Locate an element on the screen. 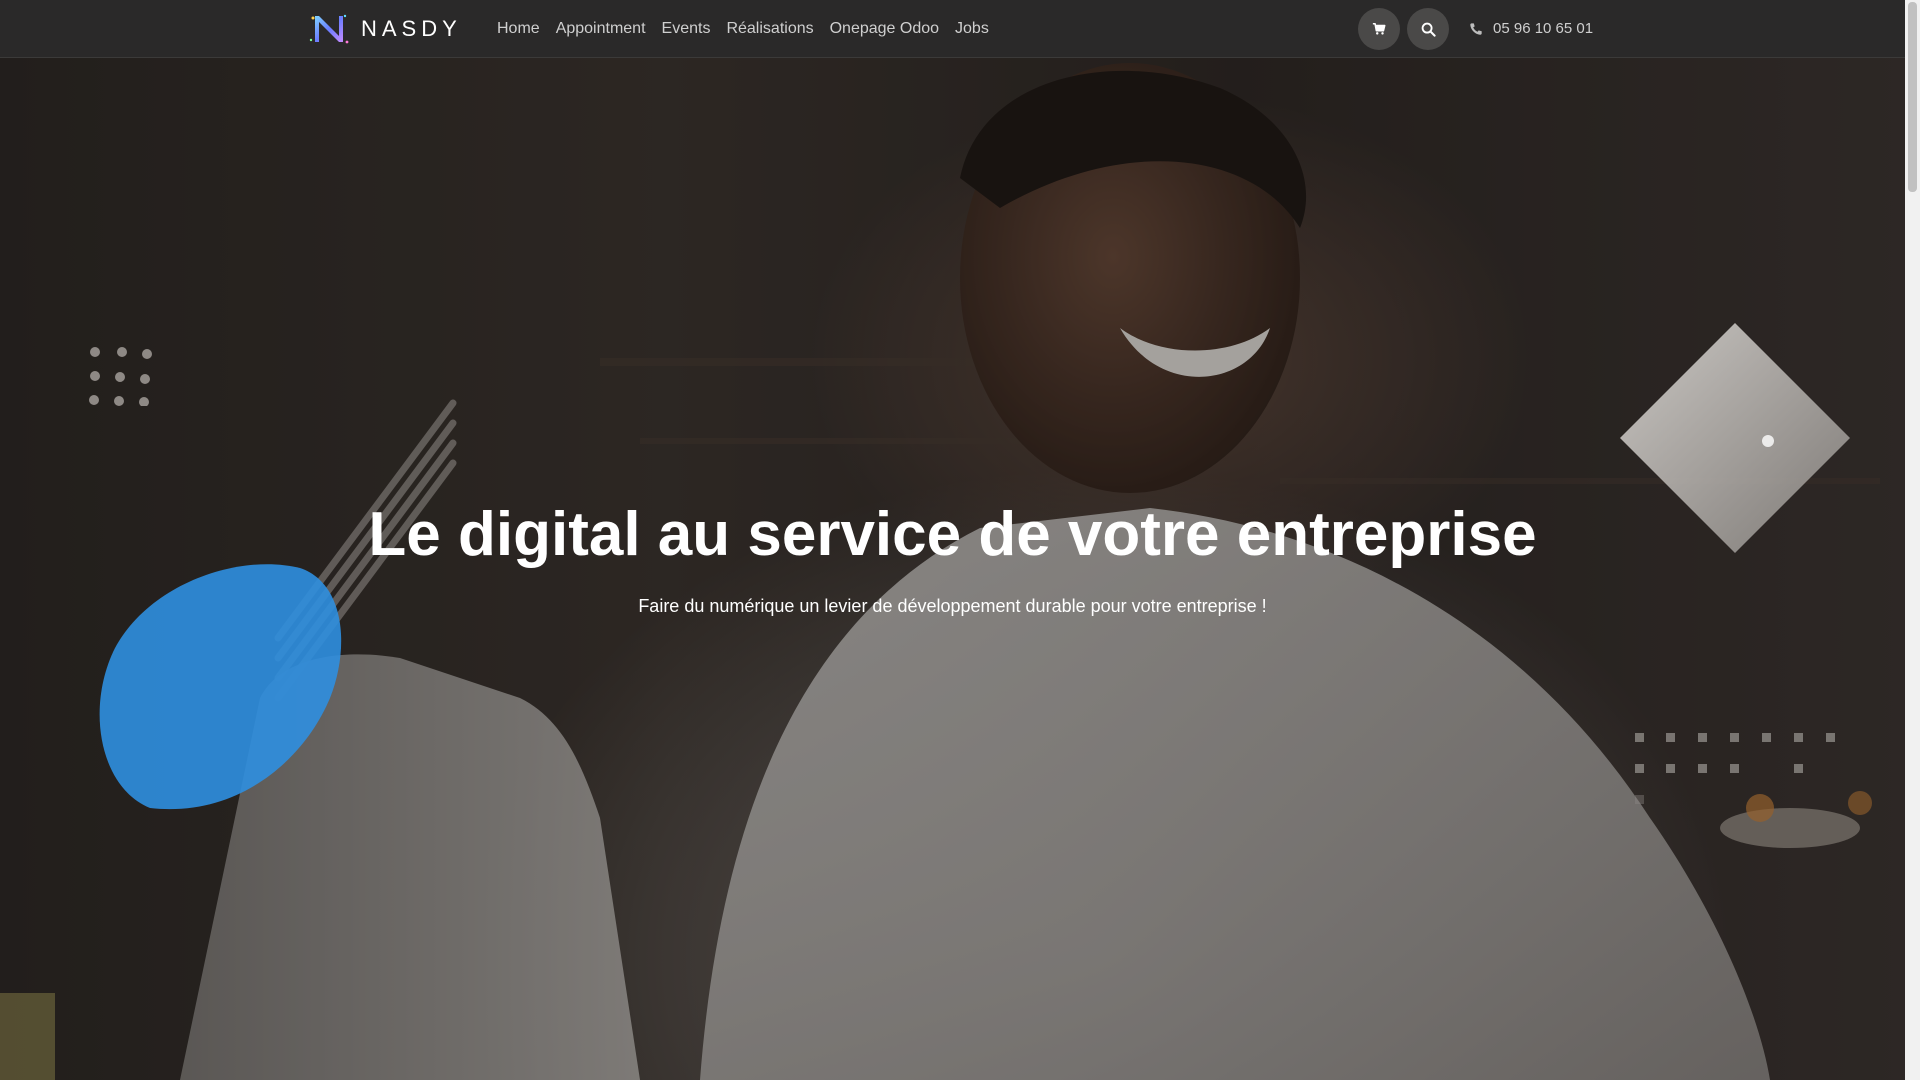 The image size is (1920, 1080). square-pattern-decoration is located at coordinates (1735, 768).